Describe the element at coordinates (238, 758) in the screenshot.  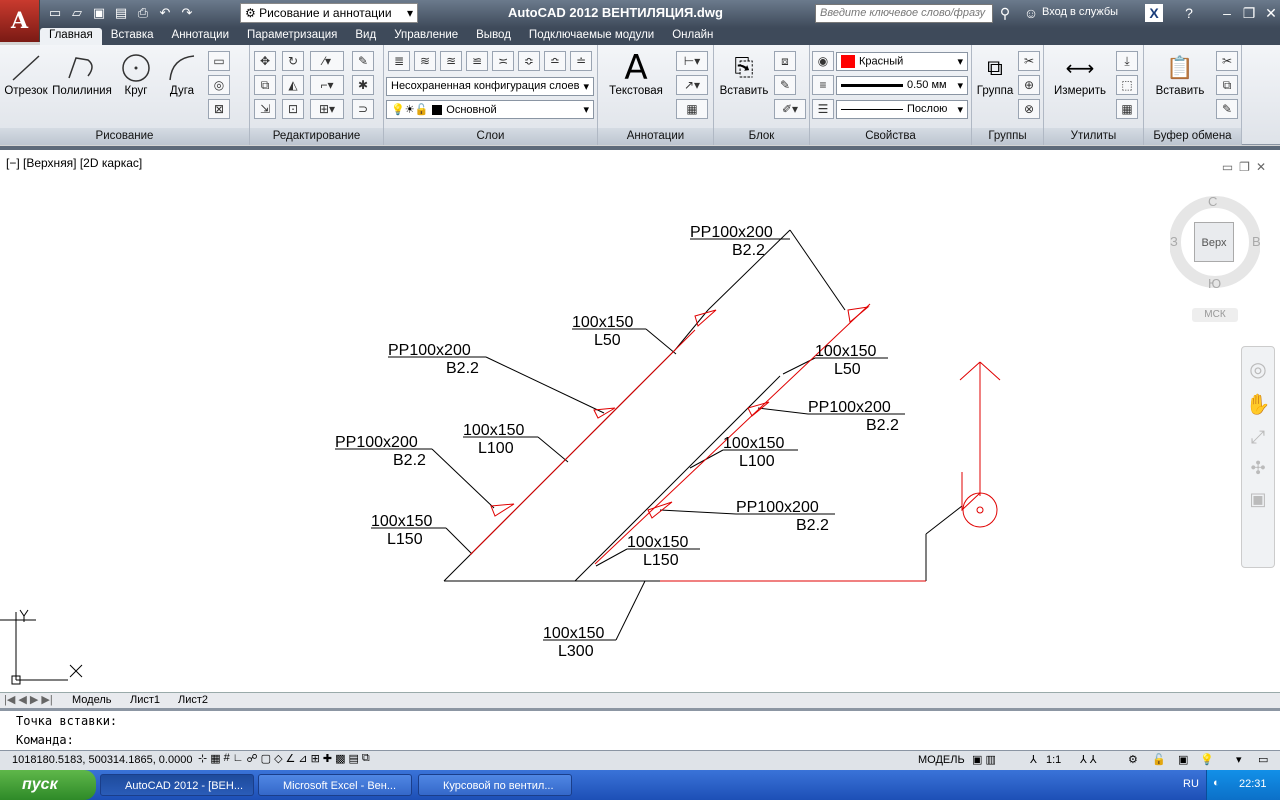
I see `ortho-icon: ∟` at that location.